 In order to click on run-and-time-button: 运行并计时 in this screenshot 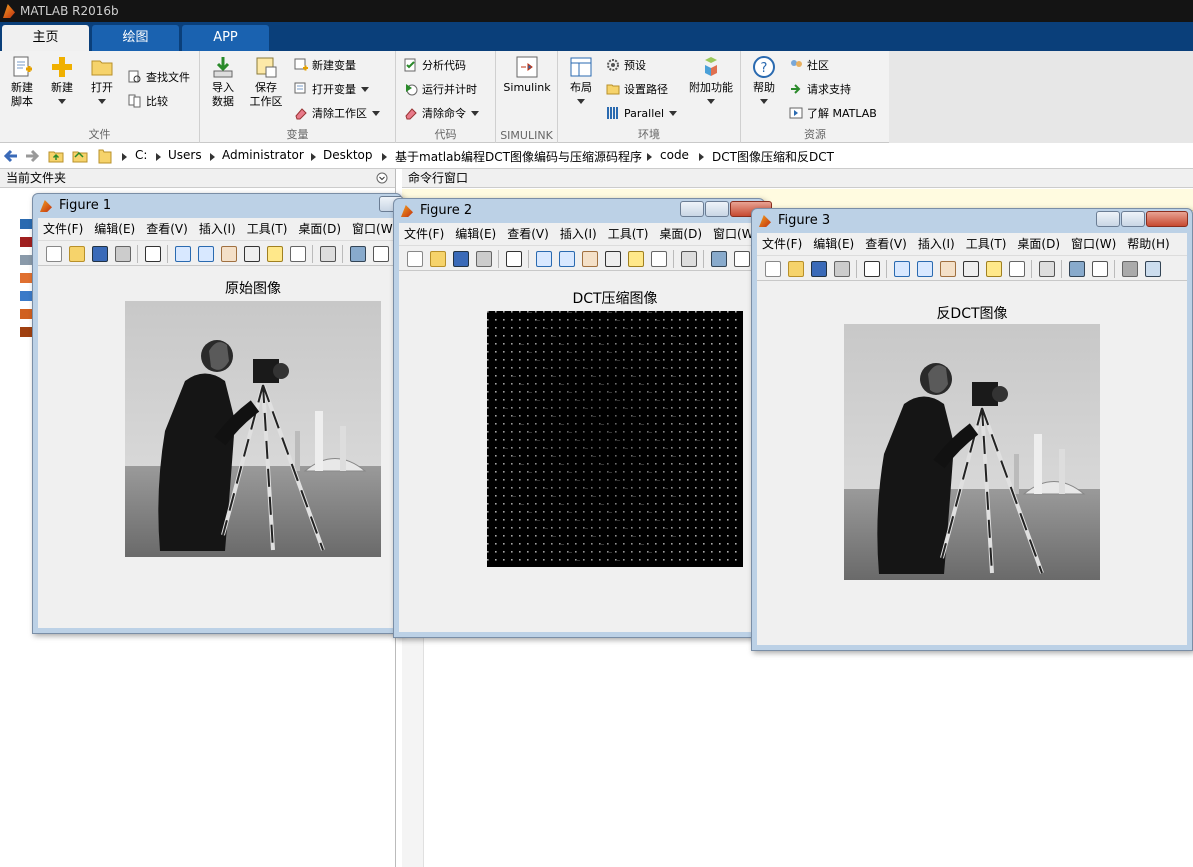, I will do `click(440, 90)`.